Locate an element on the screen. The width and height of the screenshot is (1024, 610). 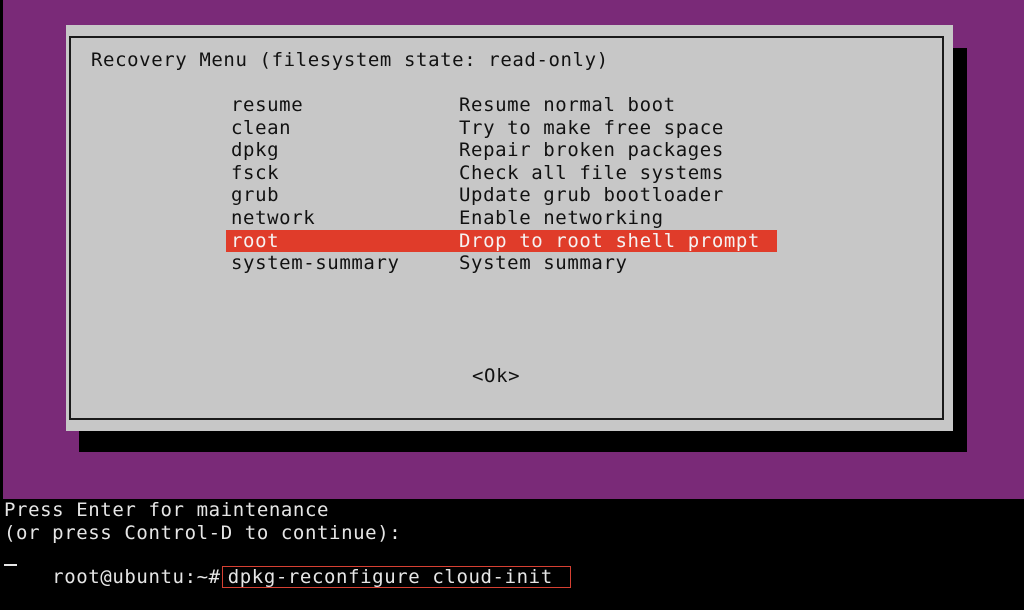
menu-item-clean: clean Try to make free space is located at coordinates (501, 128).